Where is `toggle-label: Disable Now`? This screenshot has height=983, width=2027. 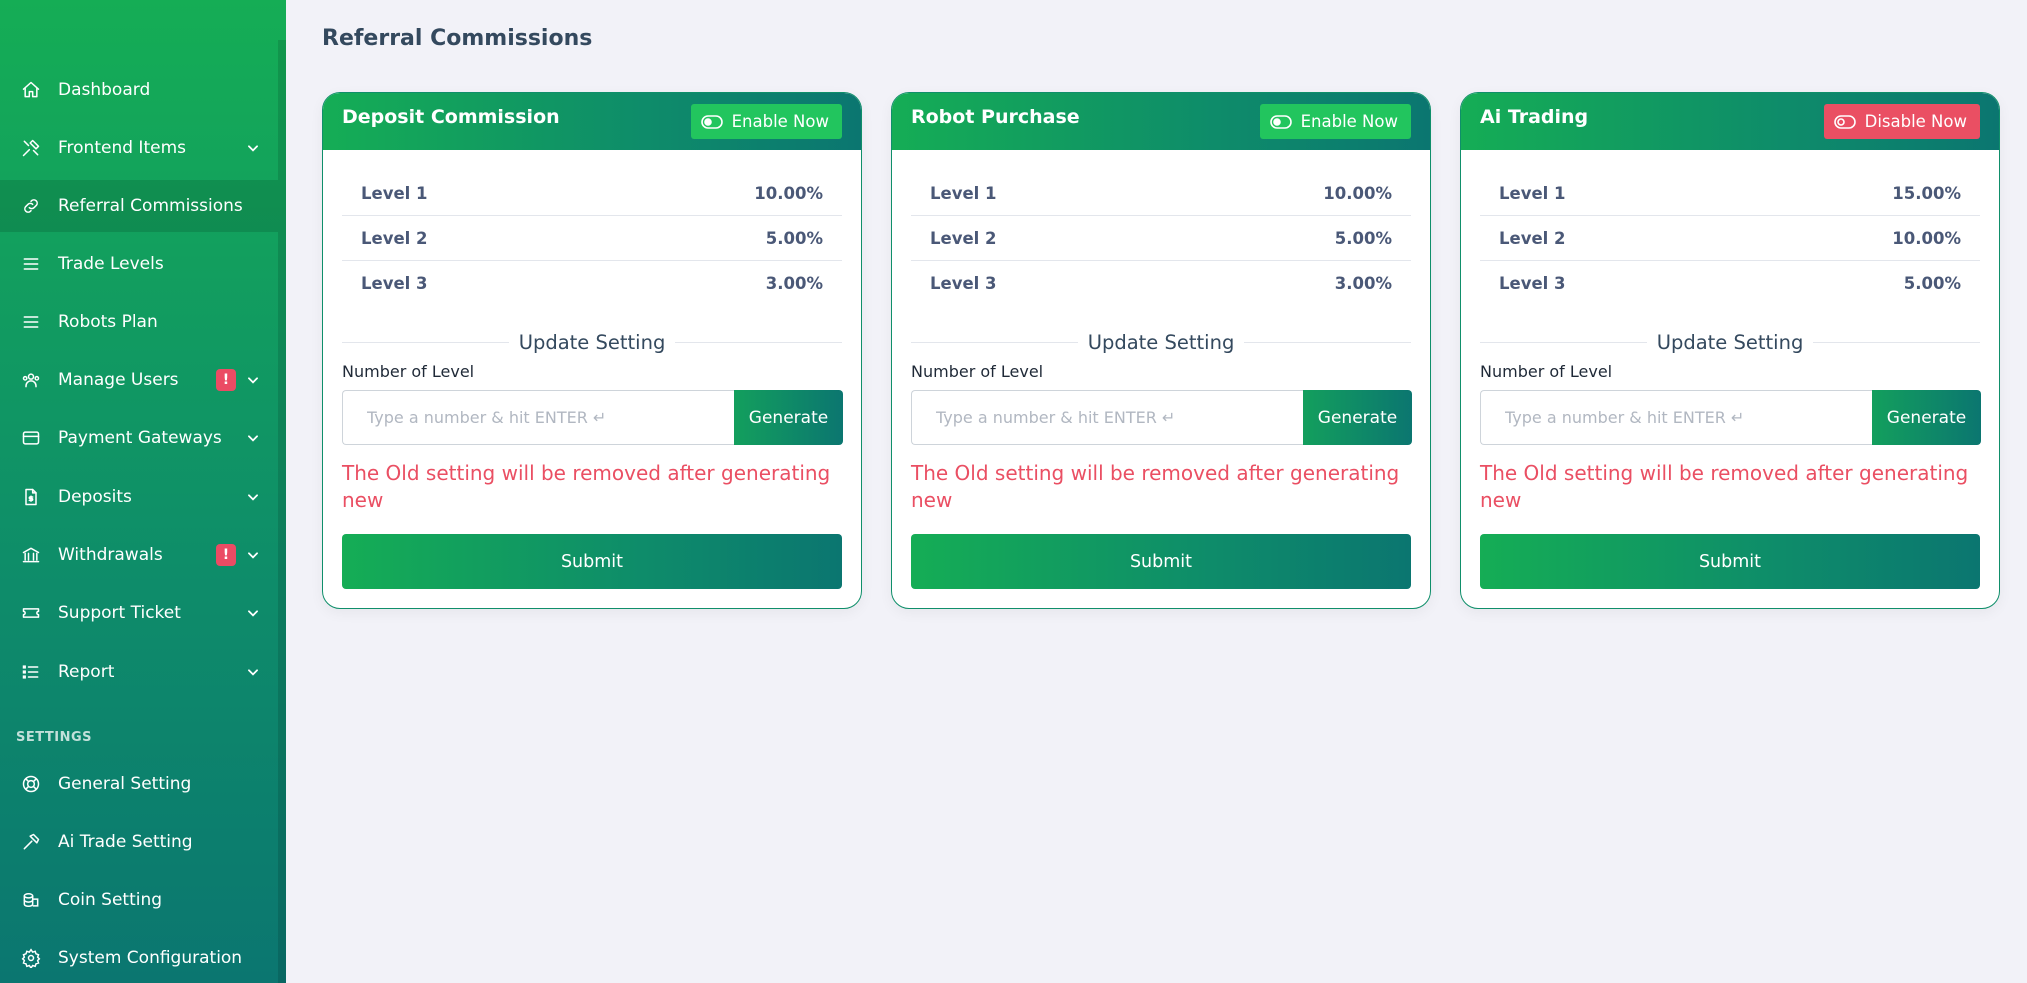 toggle-label: Disable Now is located at coordinates (1915, 121).